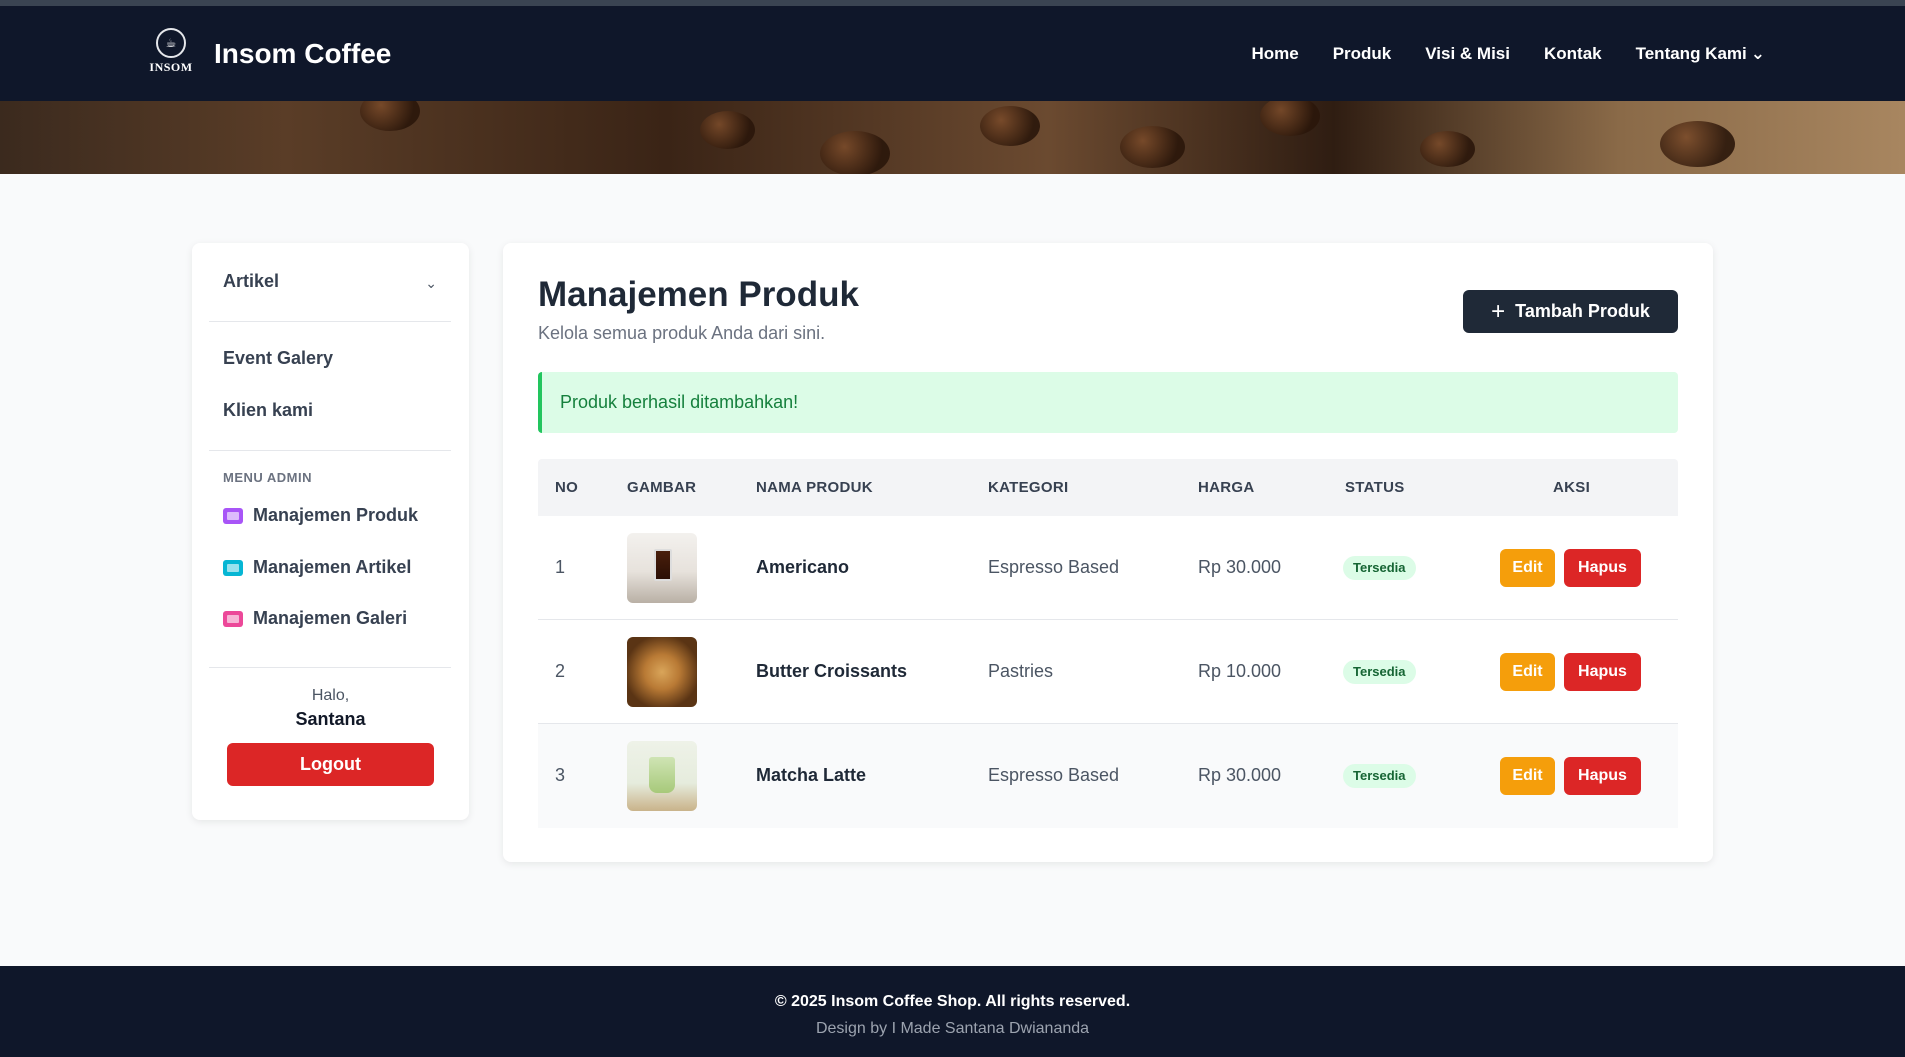 This screenshot has height=1057, width=1905. What do you see at coordinates (278, 358) in the screenshot?
I see `sidebar-item-event-galery: Event Galery` at bounding box center [278, 358].